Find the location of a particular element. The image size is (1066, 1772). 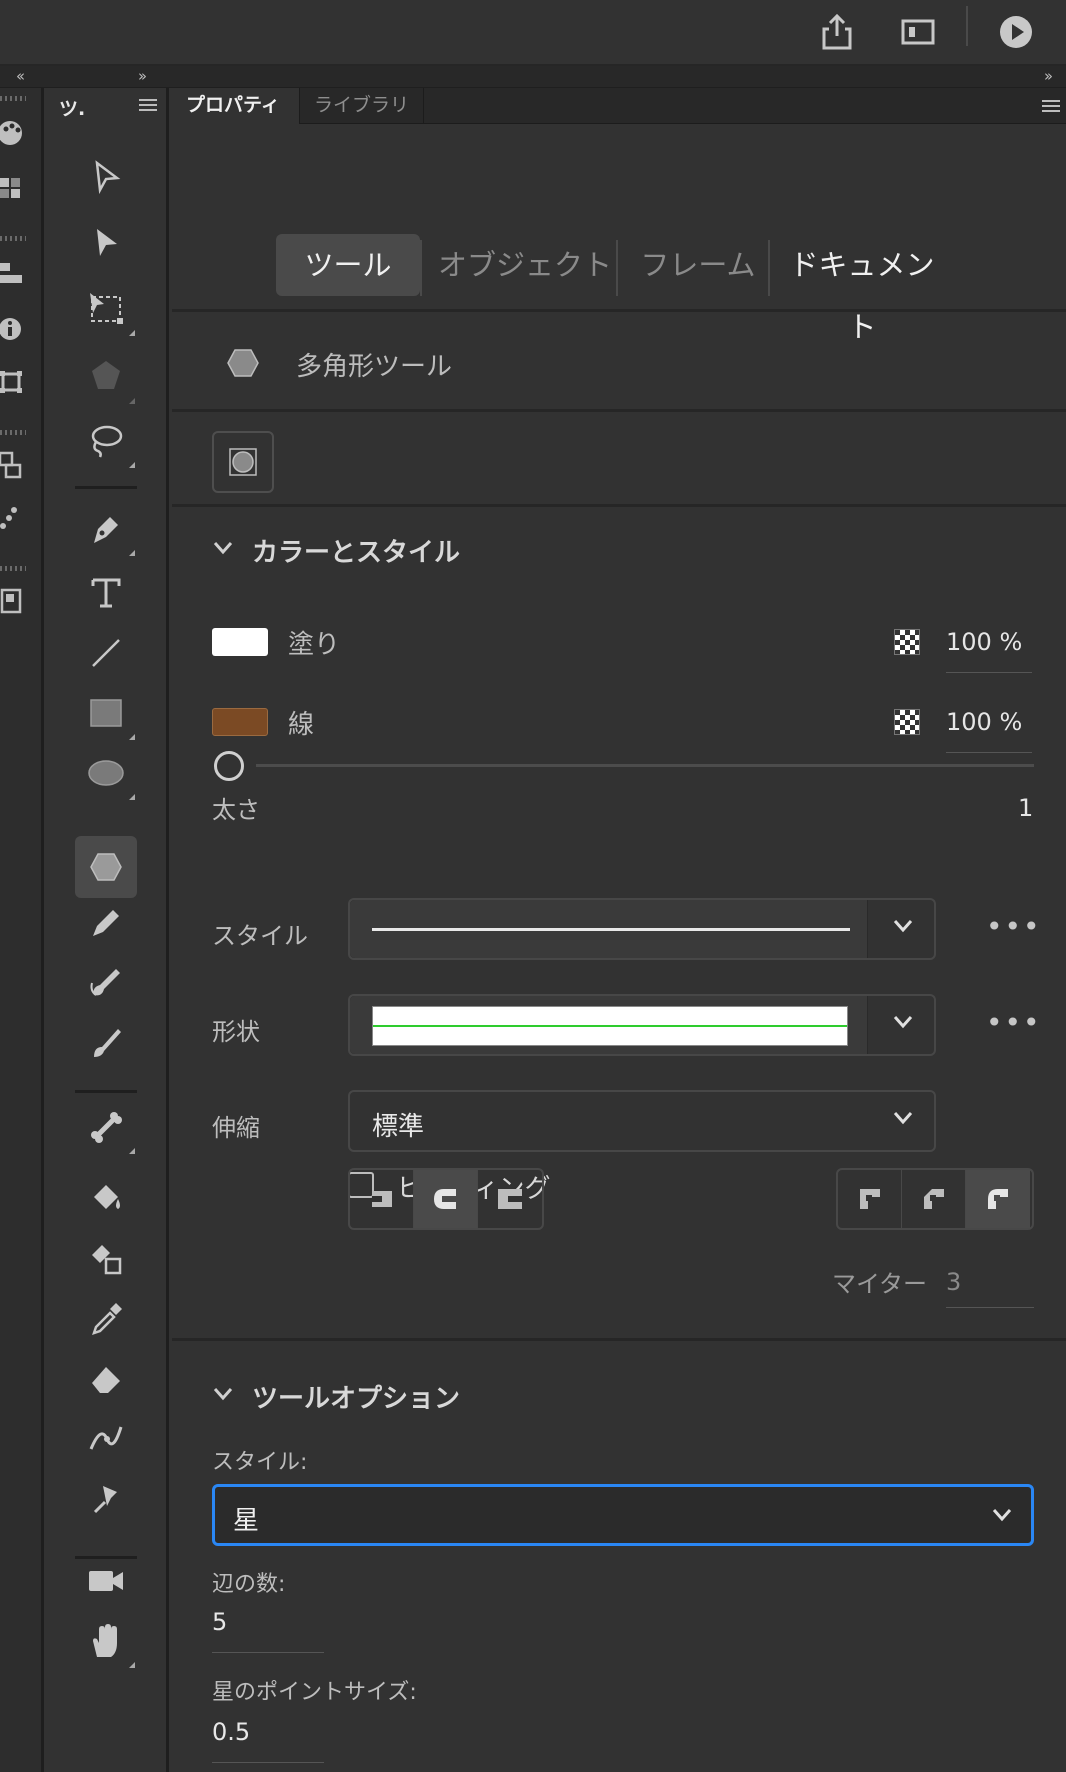

width-value: 1 is located at coordinates (1025, 808).